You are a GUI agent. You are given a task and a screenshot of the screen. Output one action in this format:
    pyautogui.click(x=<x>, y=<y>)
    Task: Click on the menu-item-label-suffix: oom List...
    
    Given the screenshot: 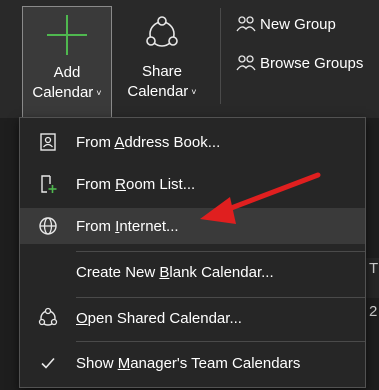 What is the action you would take?
    pyautogui.click(x=161, y=184)
    